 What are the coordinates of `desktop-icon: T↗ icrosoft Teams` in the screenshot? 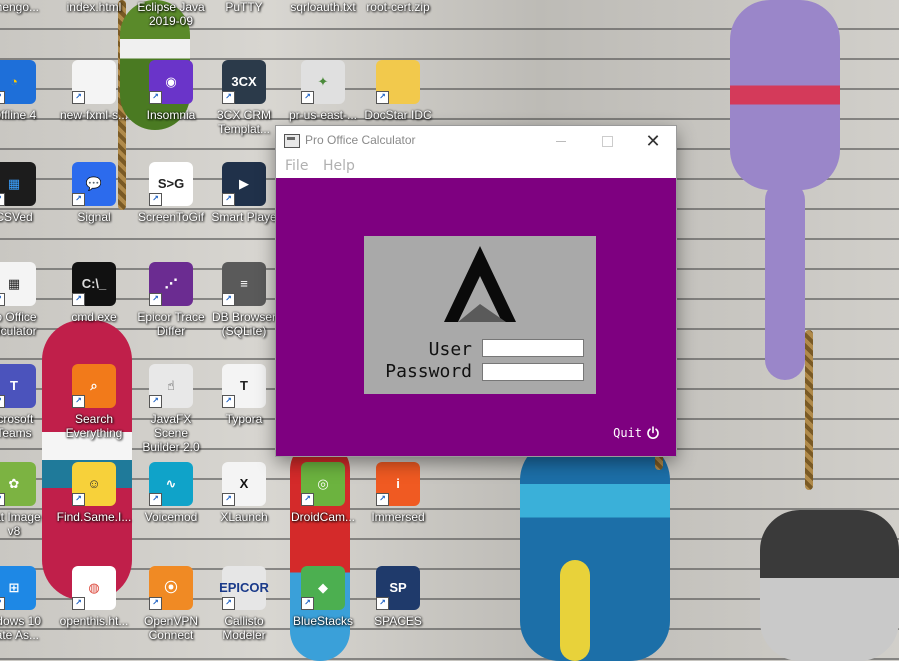 It's located at (26, 402).